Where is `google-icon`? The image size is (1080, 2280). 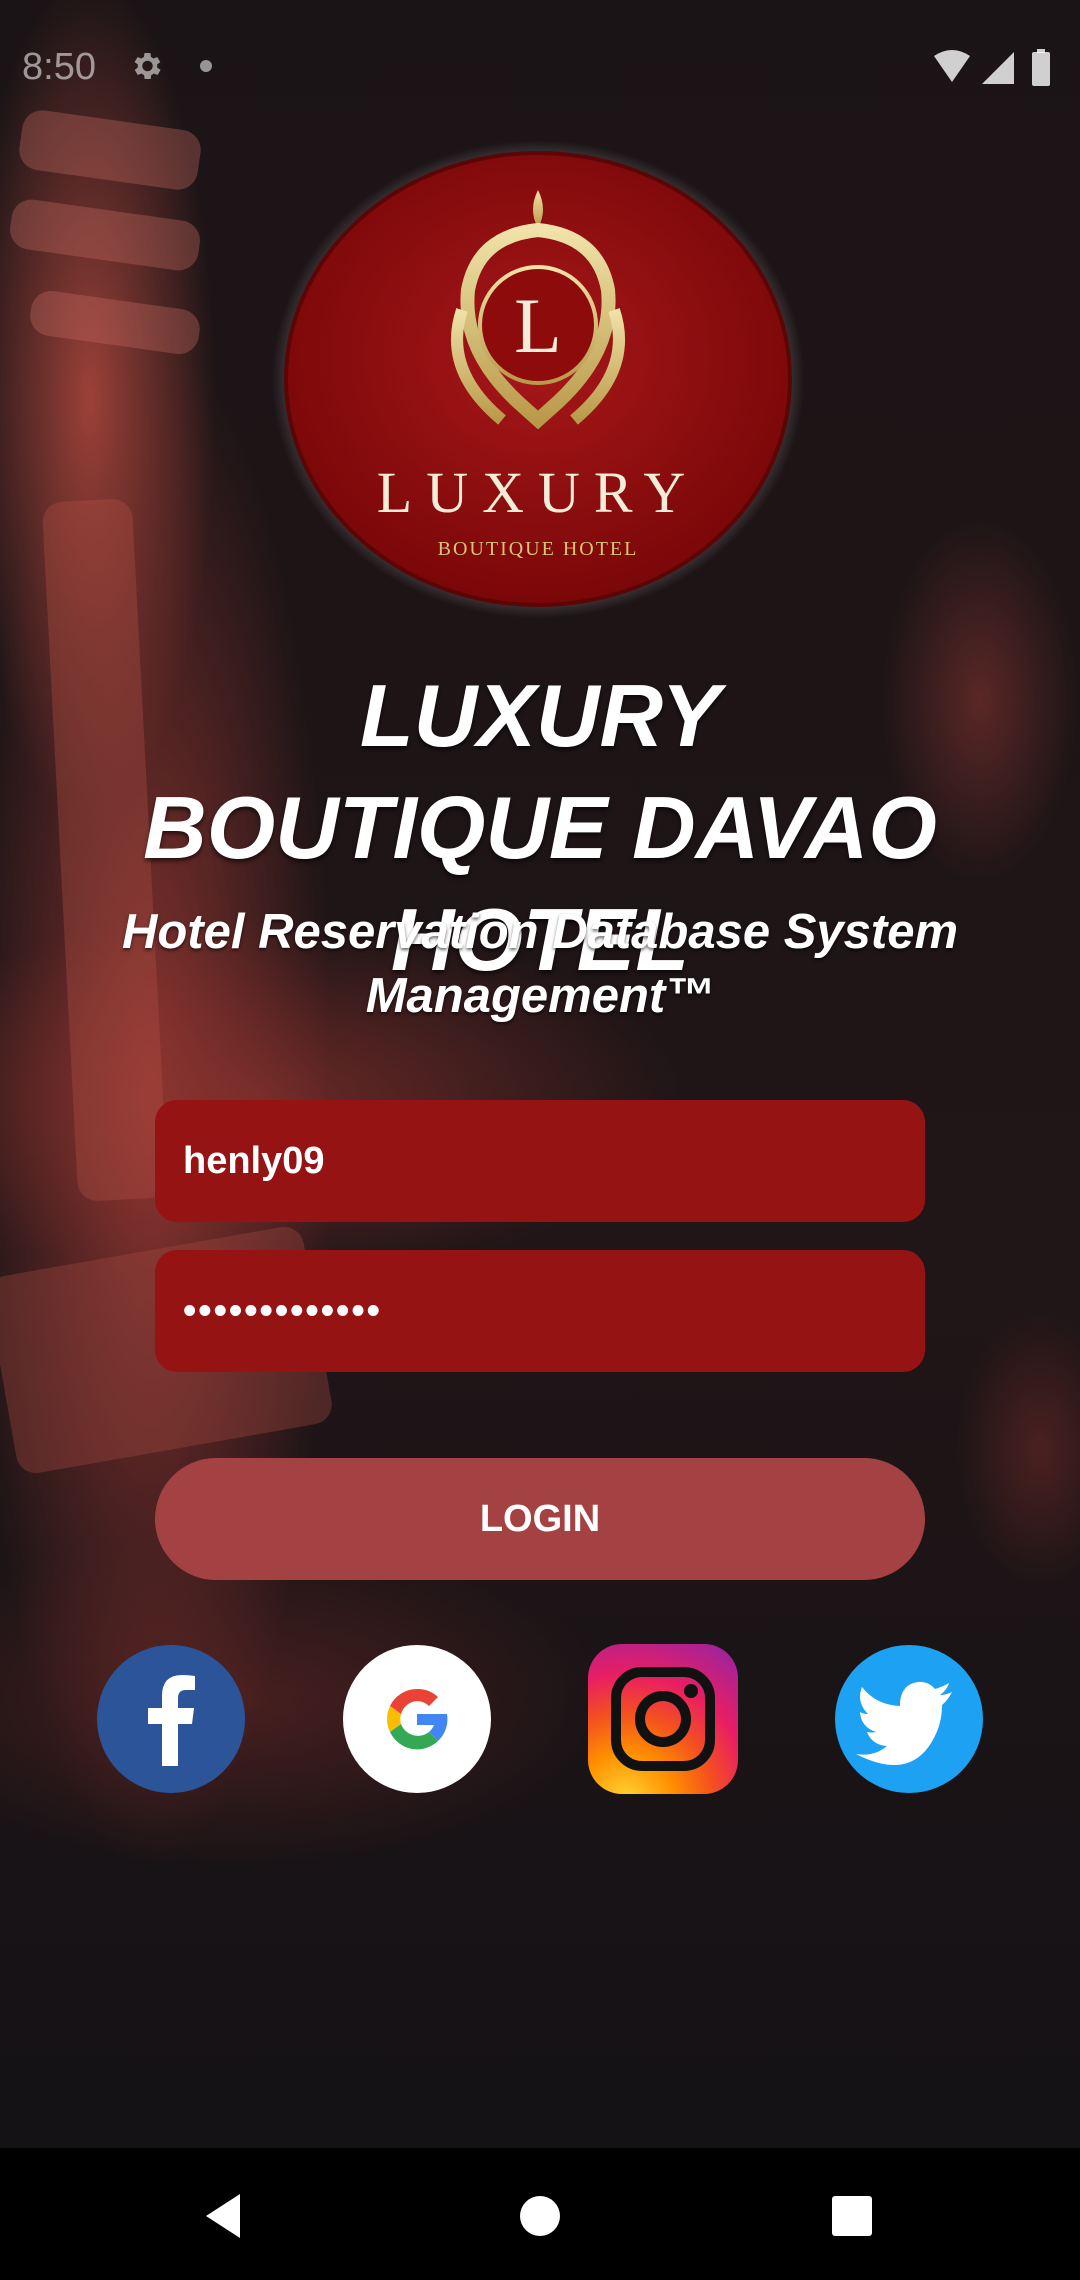
google-icon is located at coordinates (417, 1719).